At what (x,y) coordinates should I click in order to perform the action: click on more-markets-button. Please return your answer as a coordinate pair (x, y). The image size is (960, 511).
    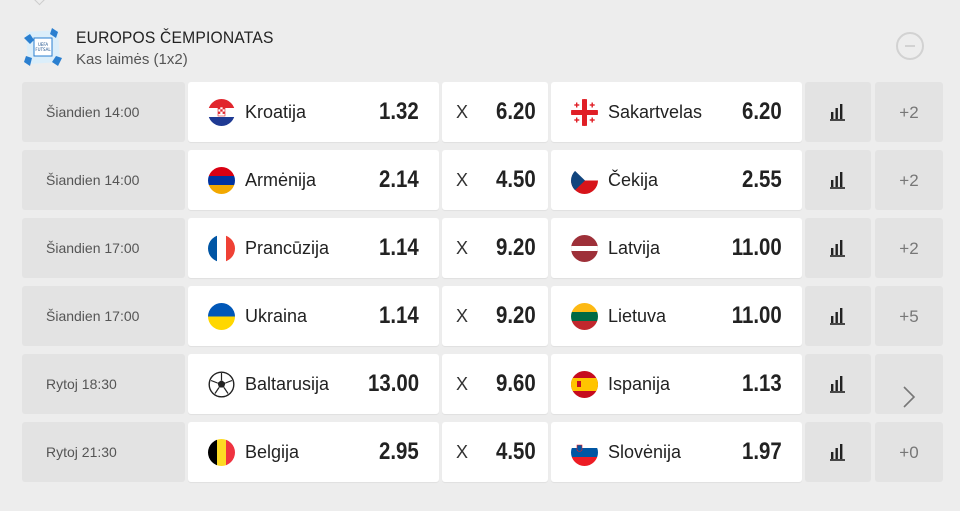
    Looking at the image, I should click on (909, 384).